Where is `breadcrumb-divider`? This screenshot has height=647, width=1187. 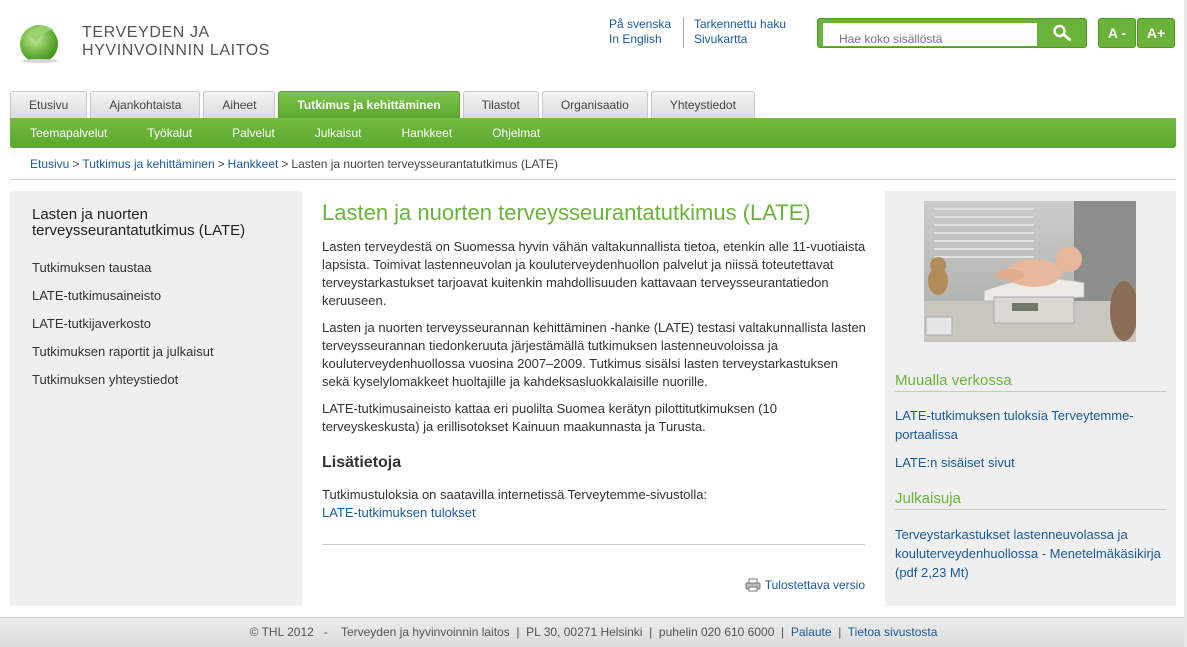 breadcrumb-divider is located at coordinates (593, 179).